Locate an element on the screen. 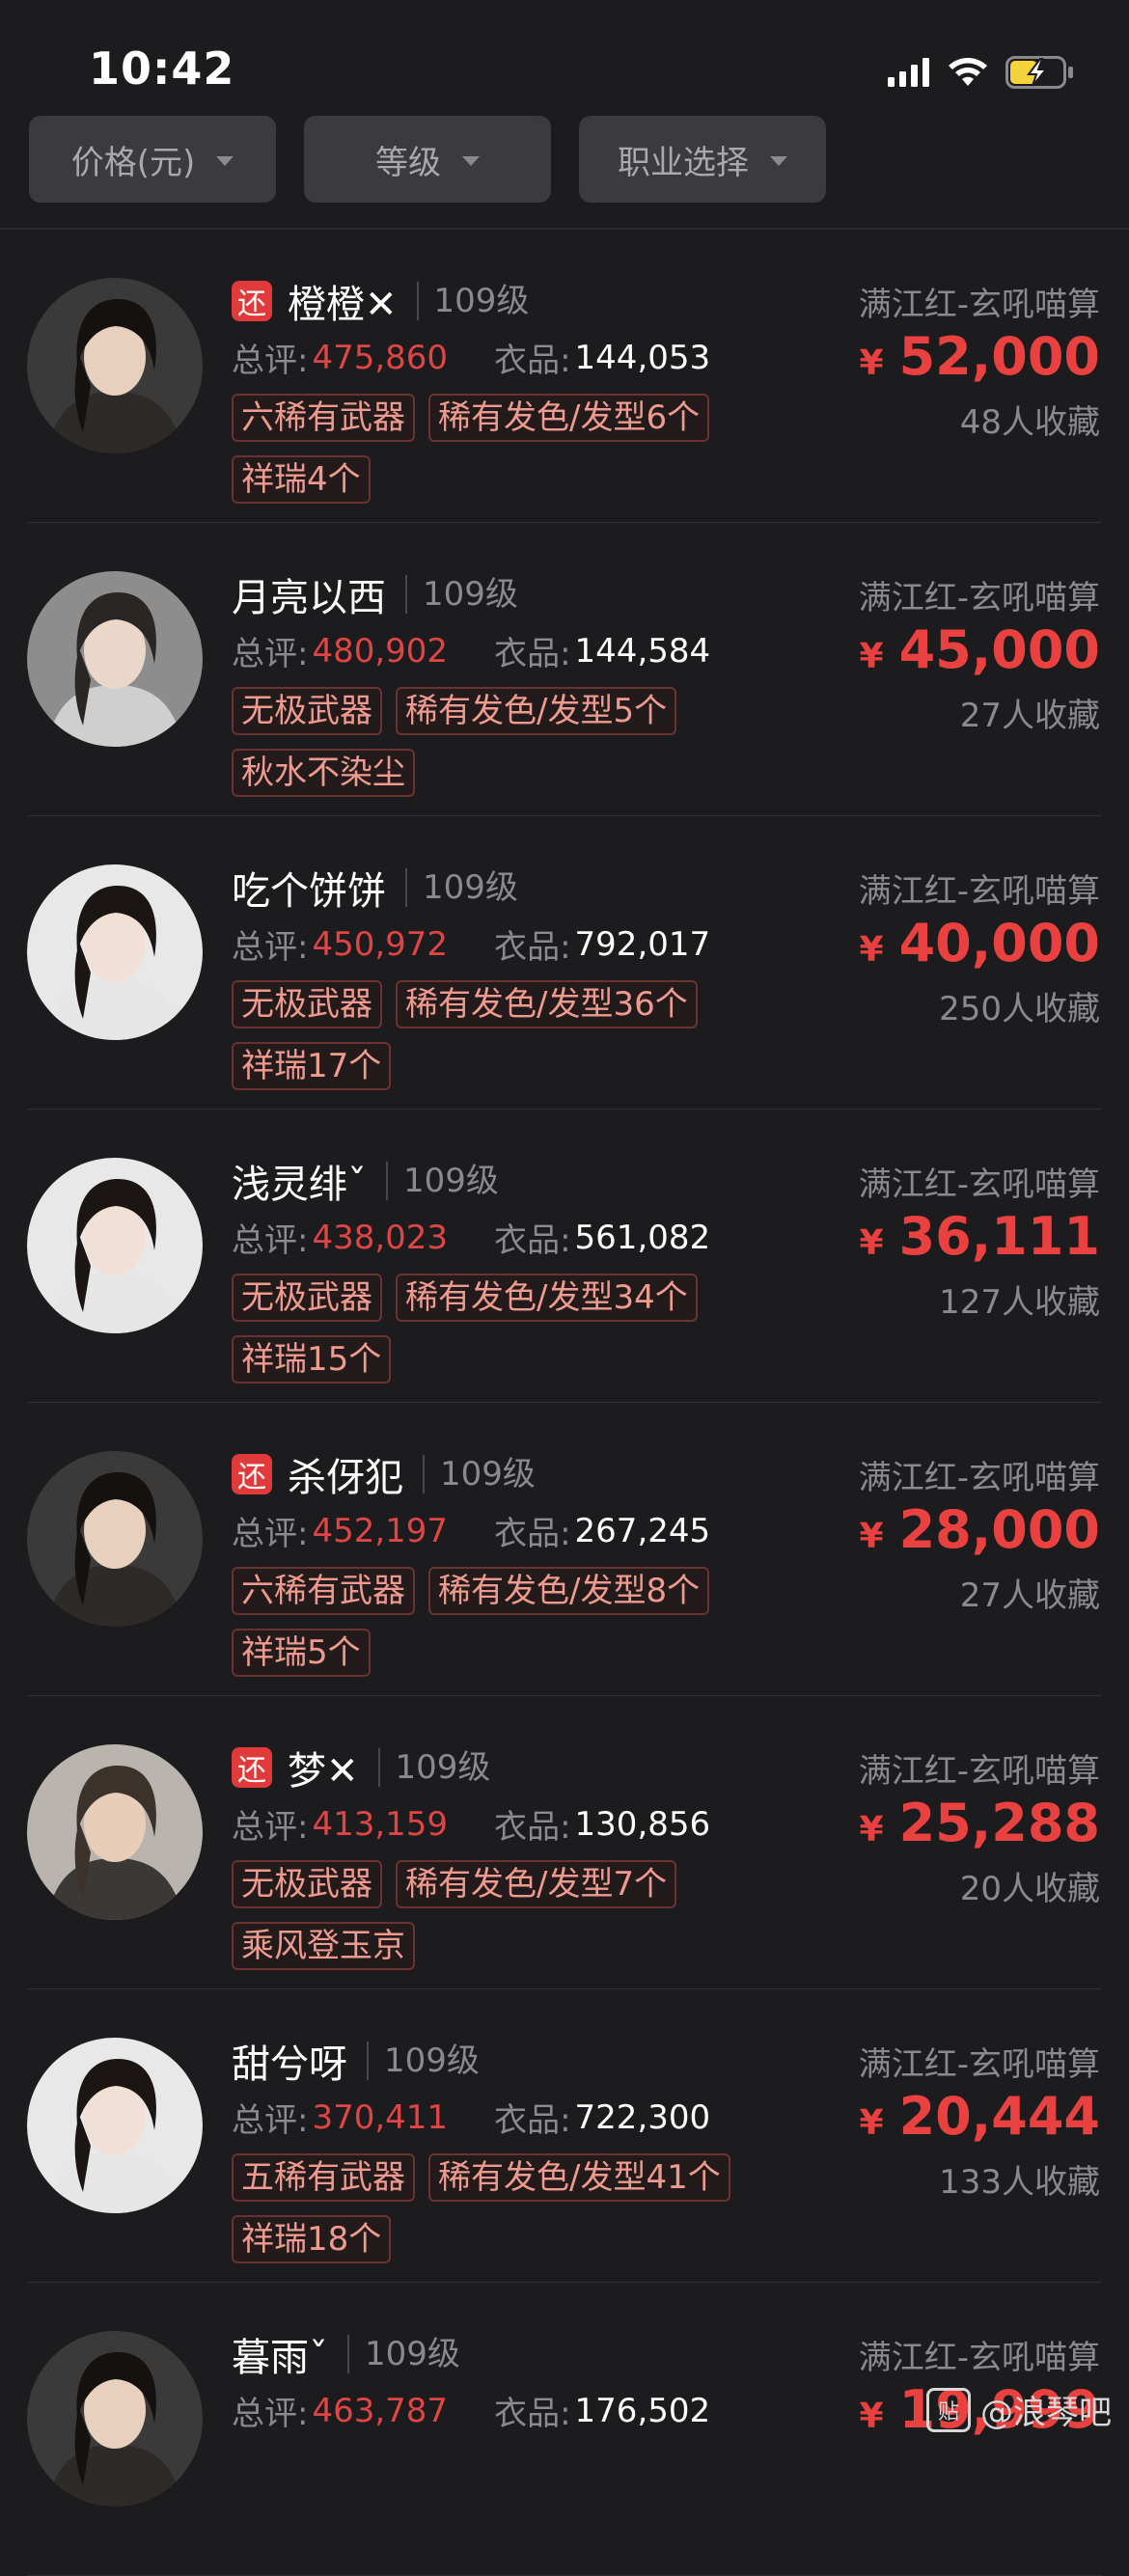 The width and height of the screenshot is (1129, 2576). stats-row: 总评: 438,023 衣品: 561,082 is located at coordinates (471, 1238).